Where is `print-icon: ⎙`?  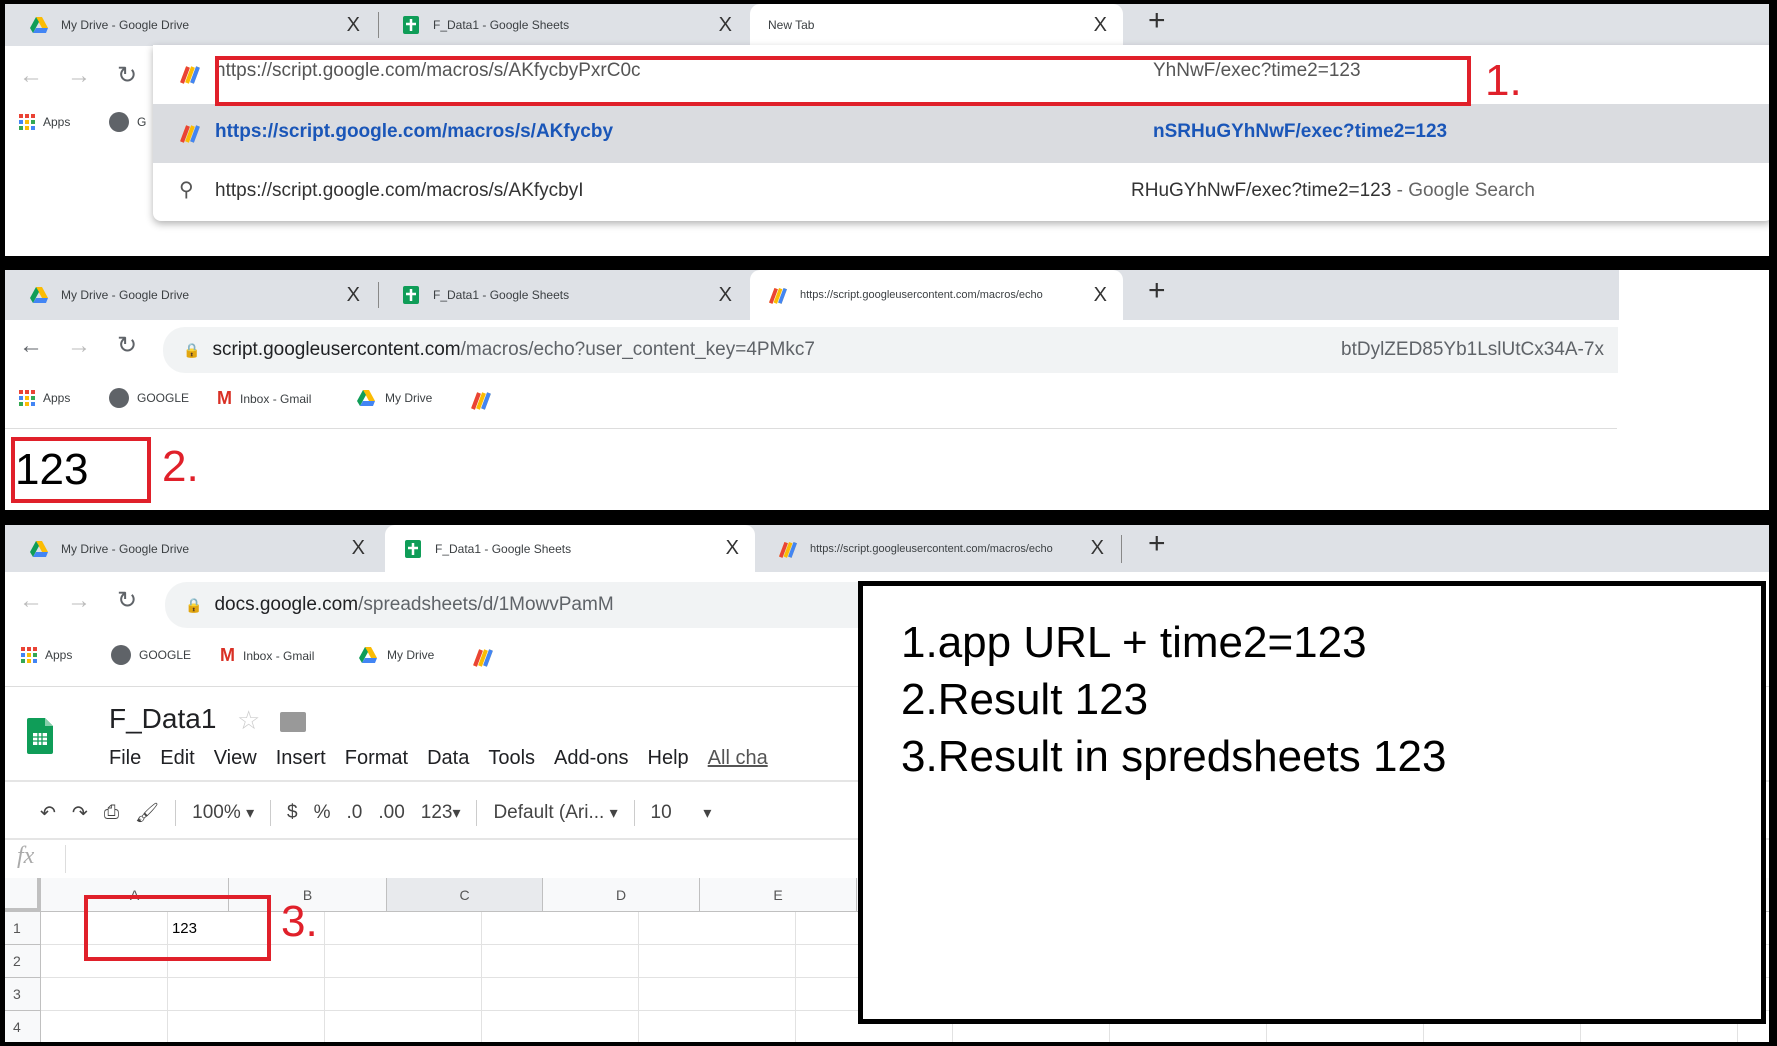 print-icon: ⎙ is located at coordinates (111, 813).